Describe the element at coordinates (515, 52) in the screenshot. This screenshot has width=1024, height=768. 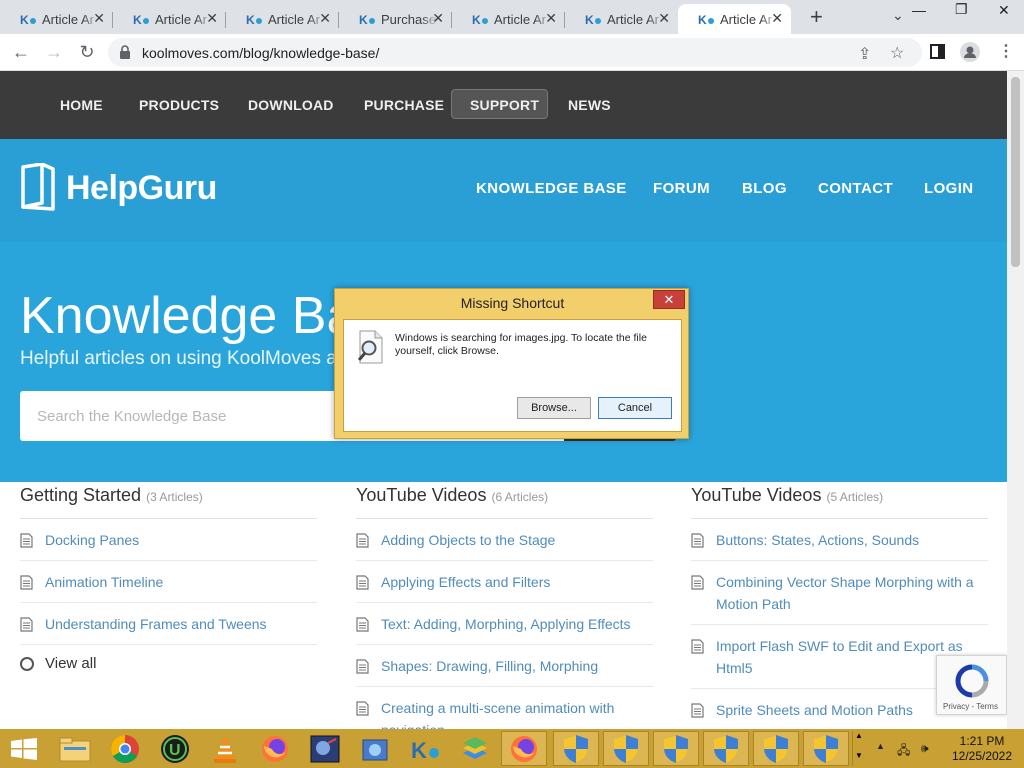
I see `address-bar: koolmoves.com/blog/knowledge-base/ ⇪ ☆` at that location.